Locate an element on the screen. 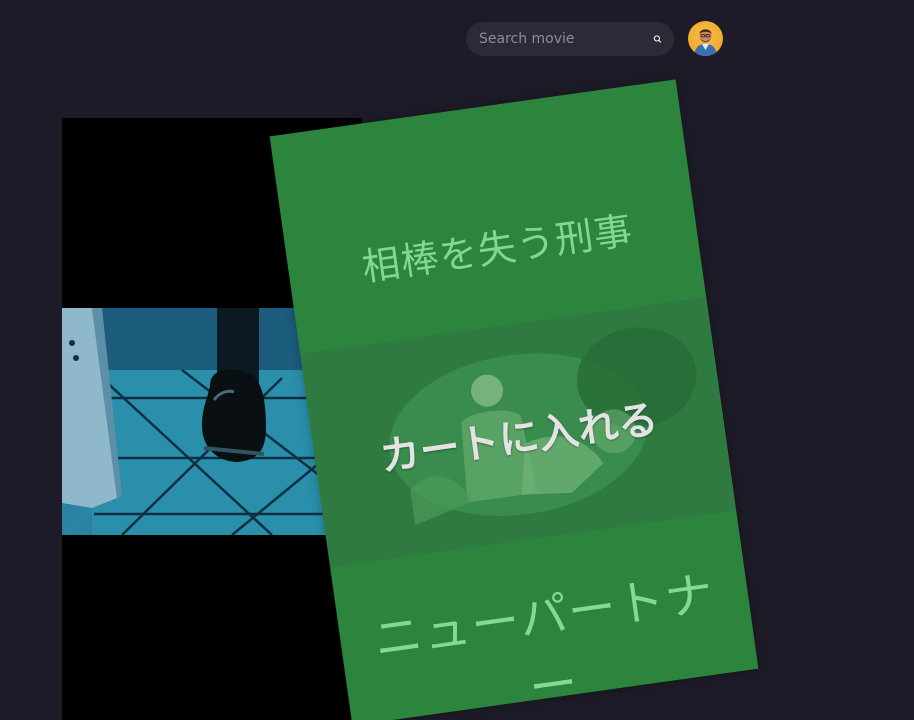 Image resolution: width=914 pixels, height=720 pixels. user-avatar is located at coordinates (705, 38).